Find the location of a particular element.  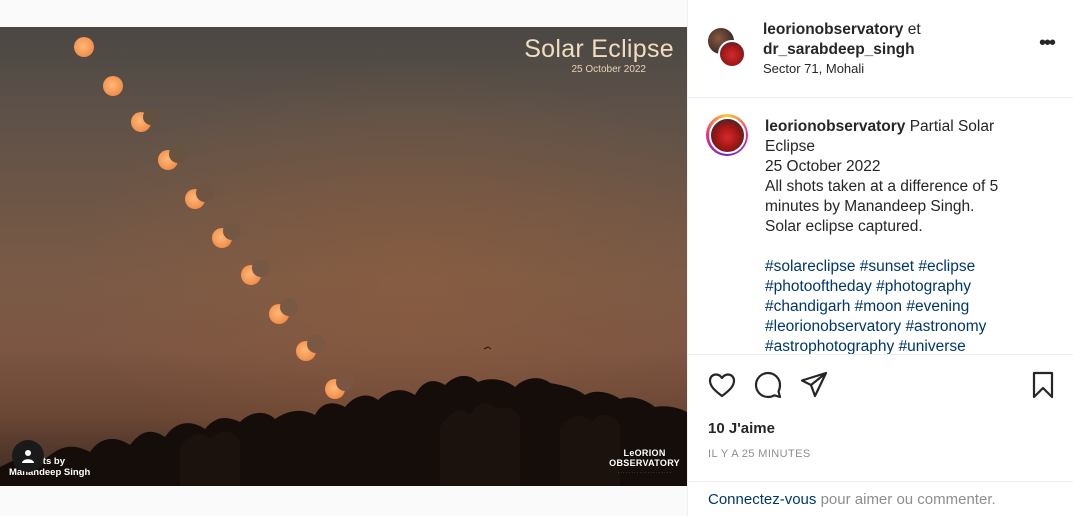

logo-line-1: LeORION is located at coordinates (644, 453).